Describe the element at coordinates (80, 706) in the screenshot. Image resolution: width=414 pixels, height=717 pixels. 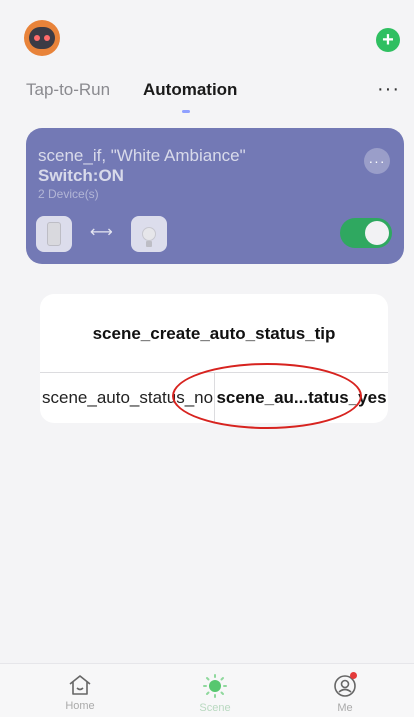
I see `nav-home-label: Home` at that location.